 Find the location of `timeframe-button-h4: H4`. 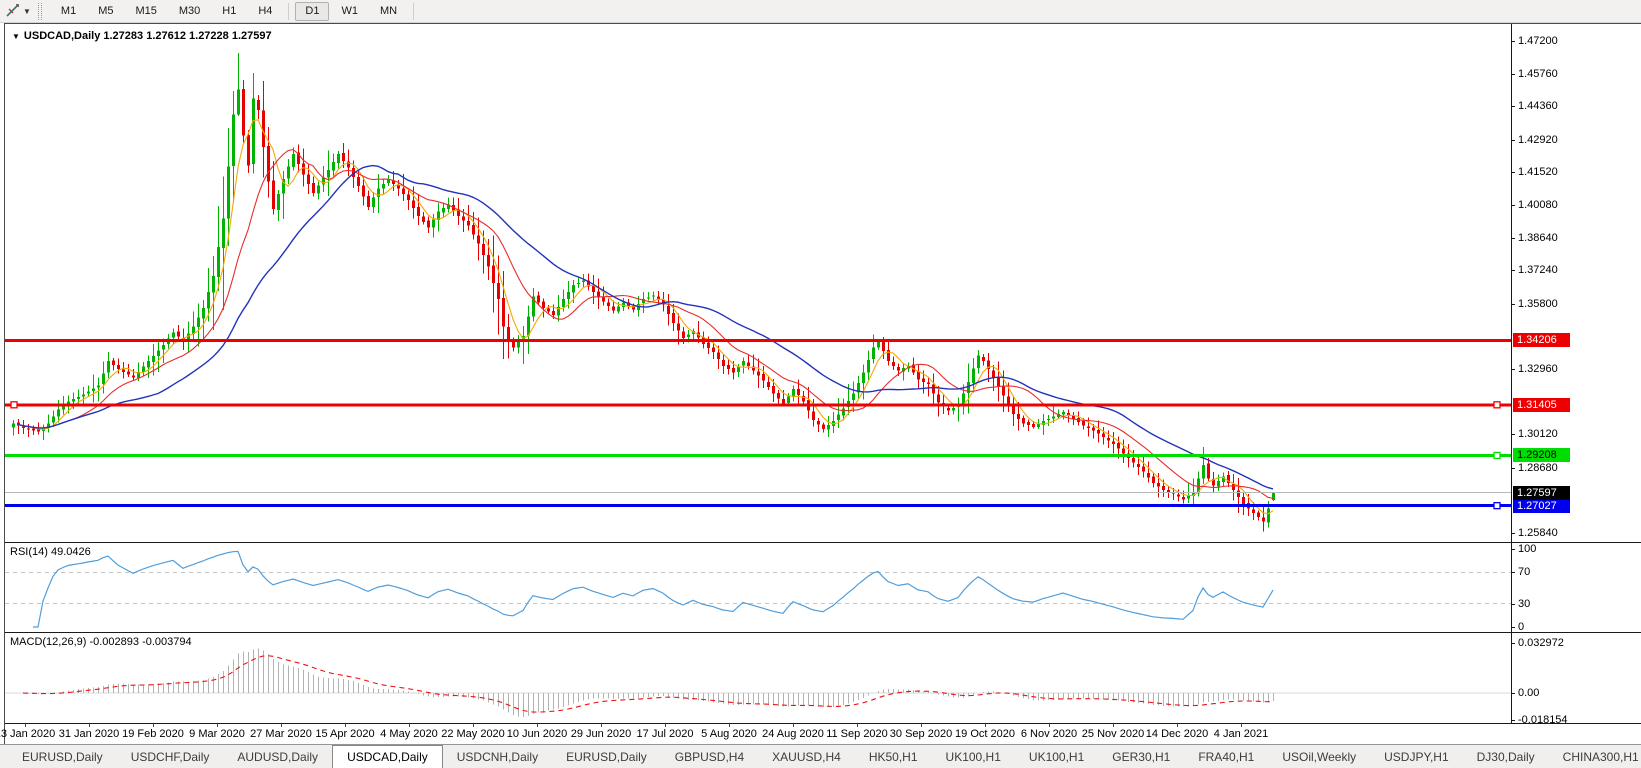

timeframe-button-h4: H4 is located at coordinates (265, 11).